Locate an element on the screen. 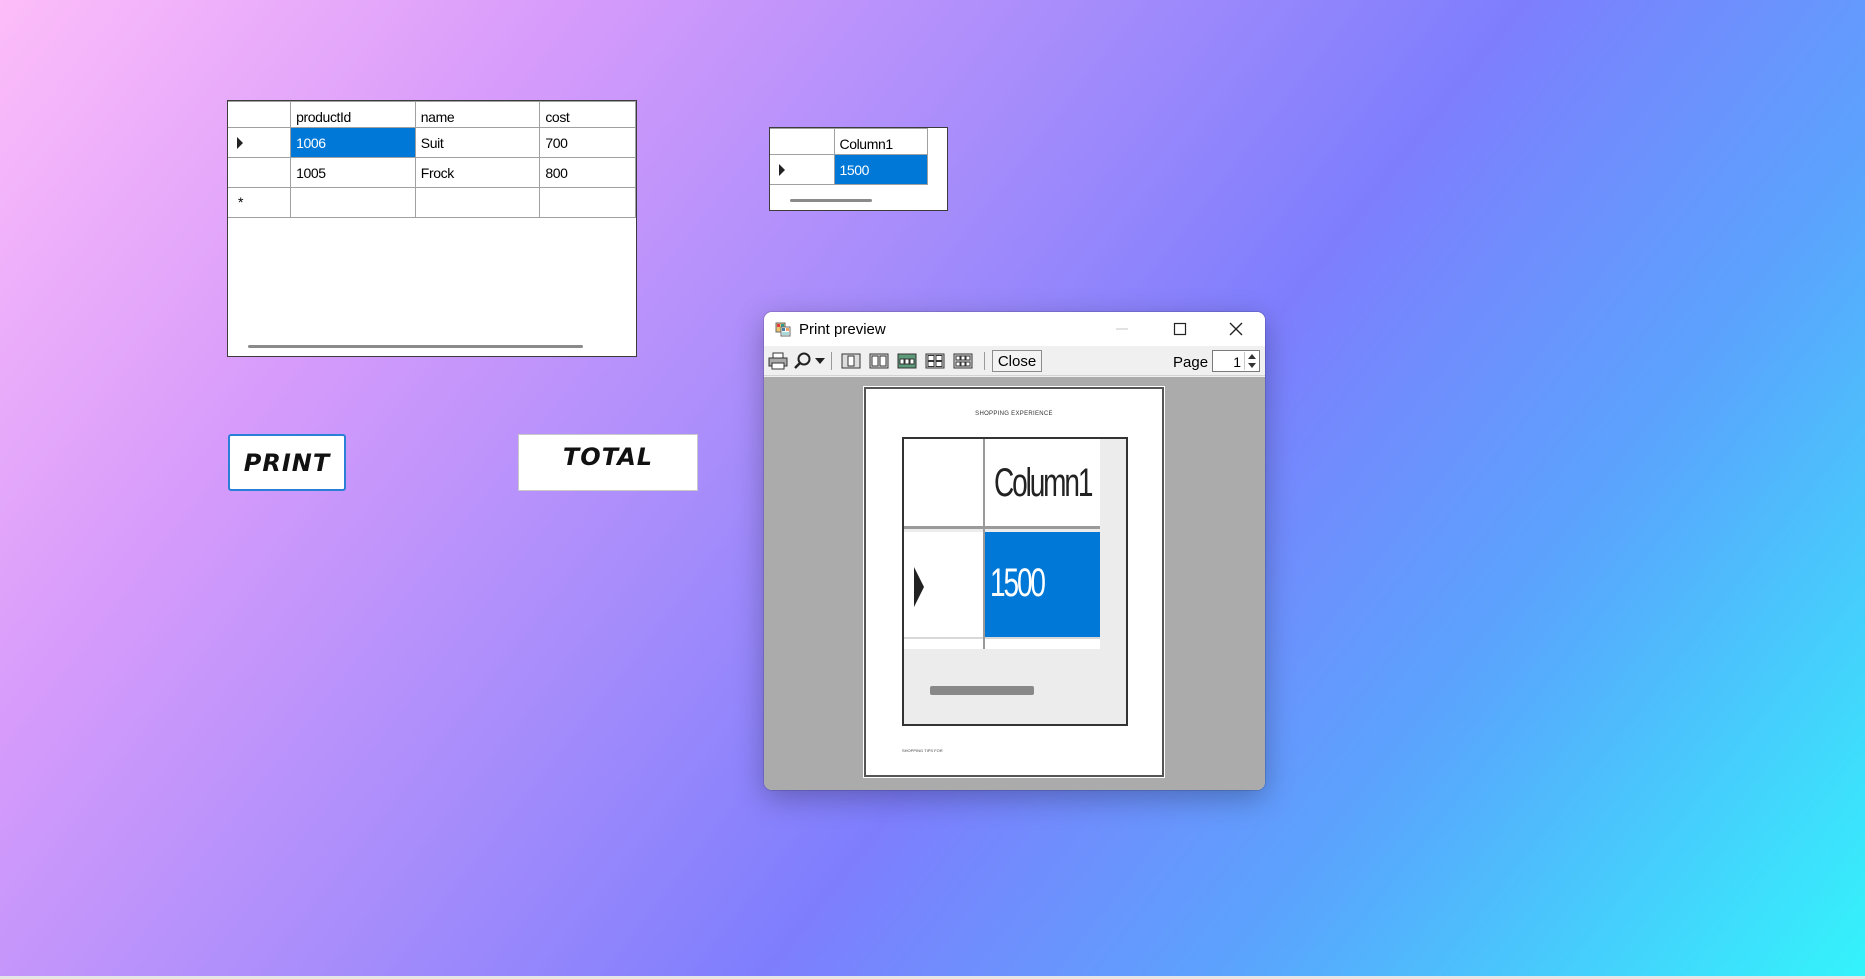  page-number-stepper: 1 is located at coordinates (1236, 361).